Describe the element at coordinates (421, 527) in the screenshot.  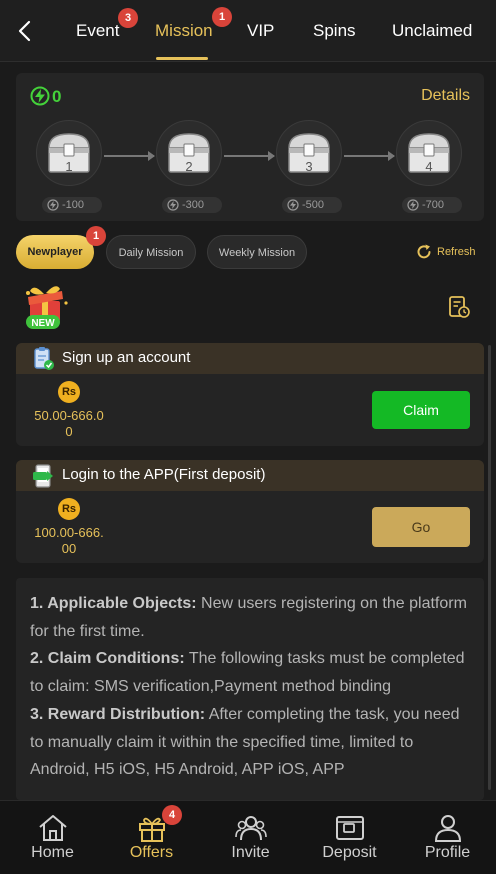
I see `go-button: Go` at that location.